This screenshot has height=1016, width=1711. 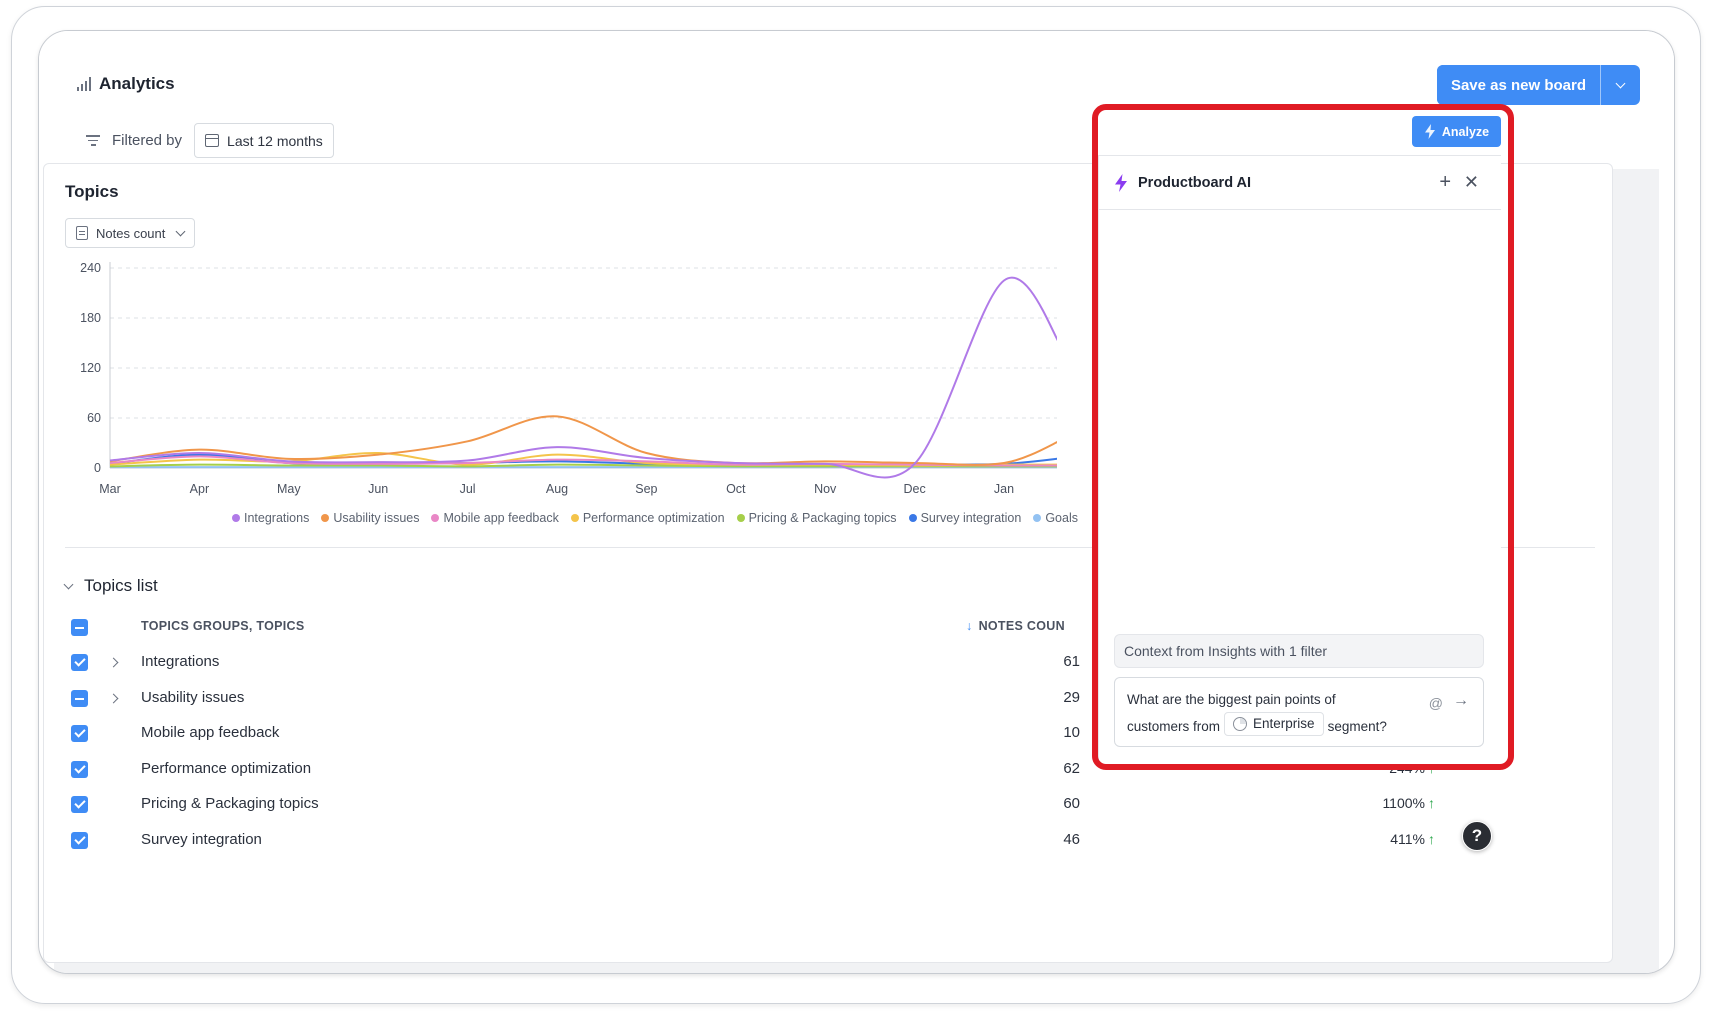 I want to click on x-tick-label: Mar, so click(x=110, y=489).